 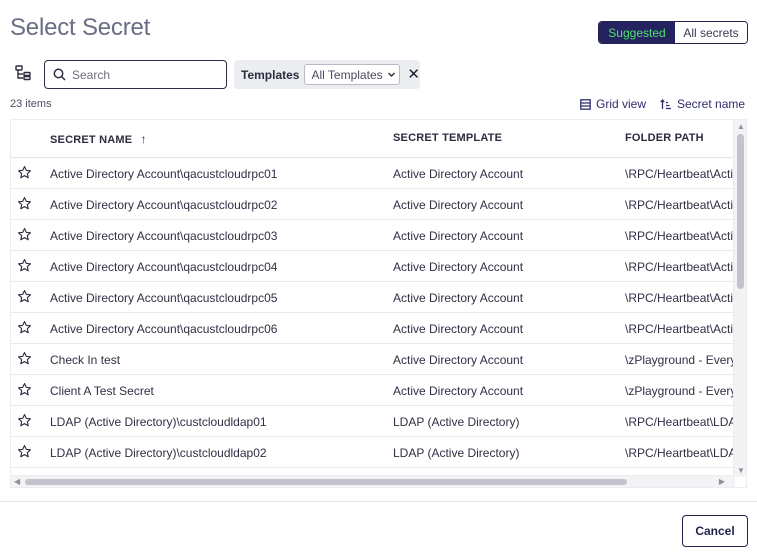 I want to click on footer-divider, so click(x=378, y=501).